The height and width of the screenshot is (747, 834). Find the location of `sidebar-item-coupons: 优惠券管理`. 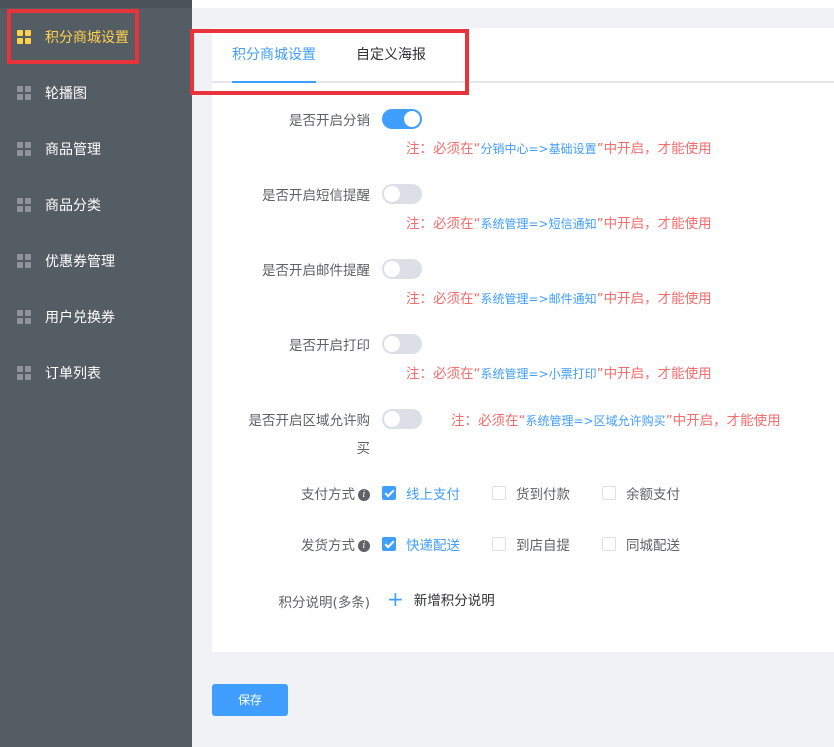

sidebar-item-coupons: 优惠券管理 is located at coordinates (96, 261).